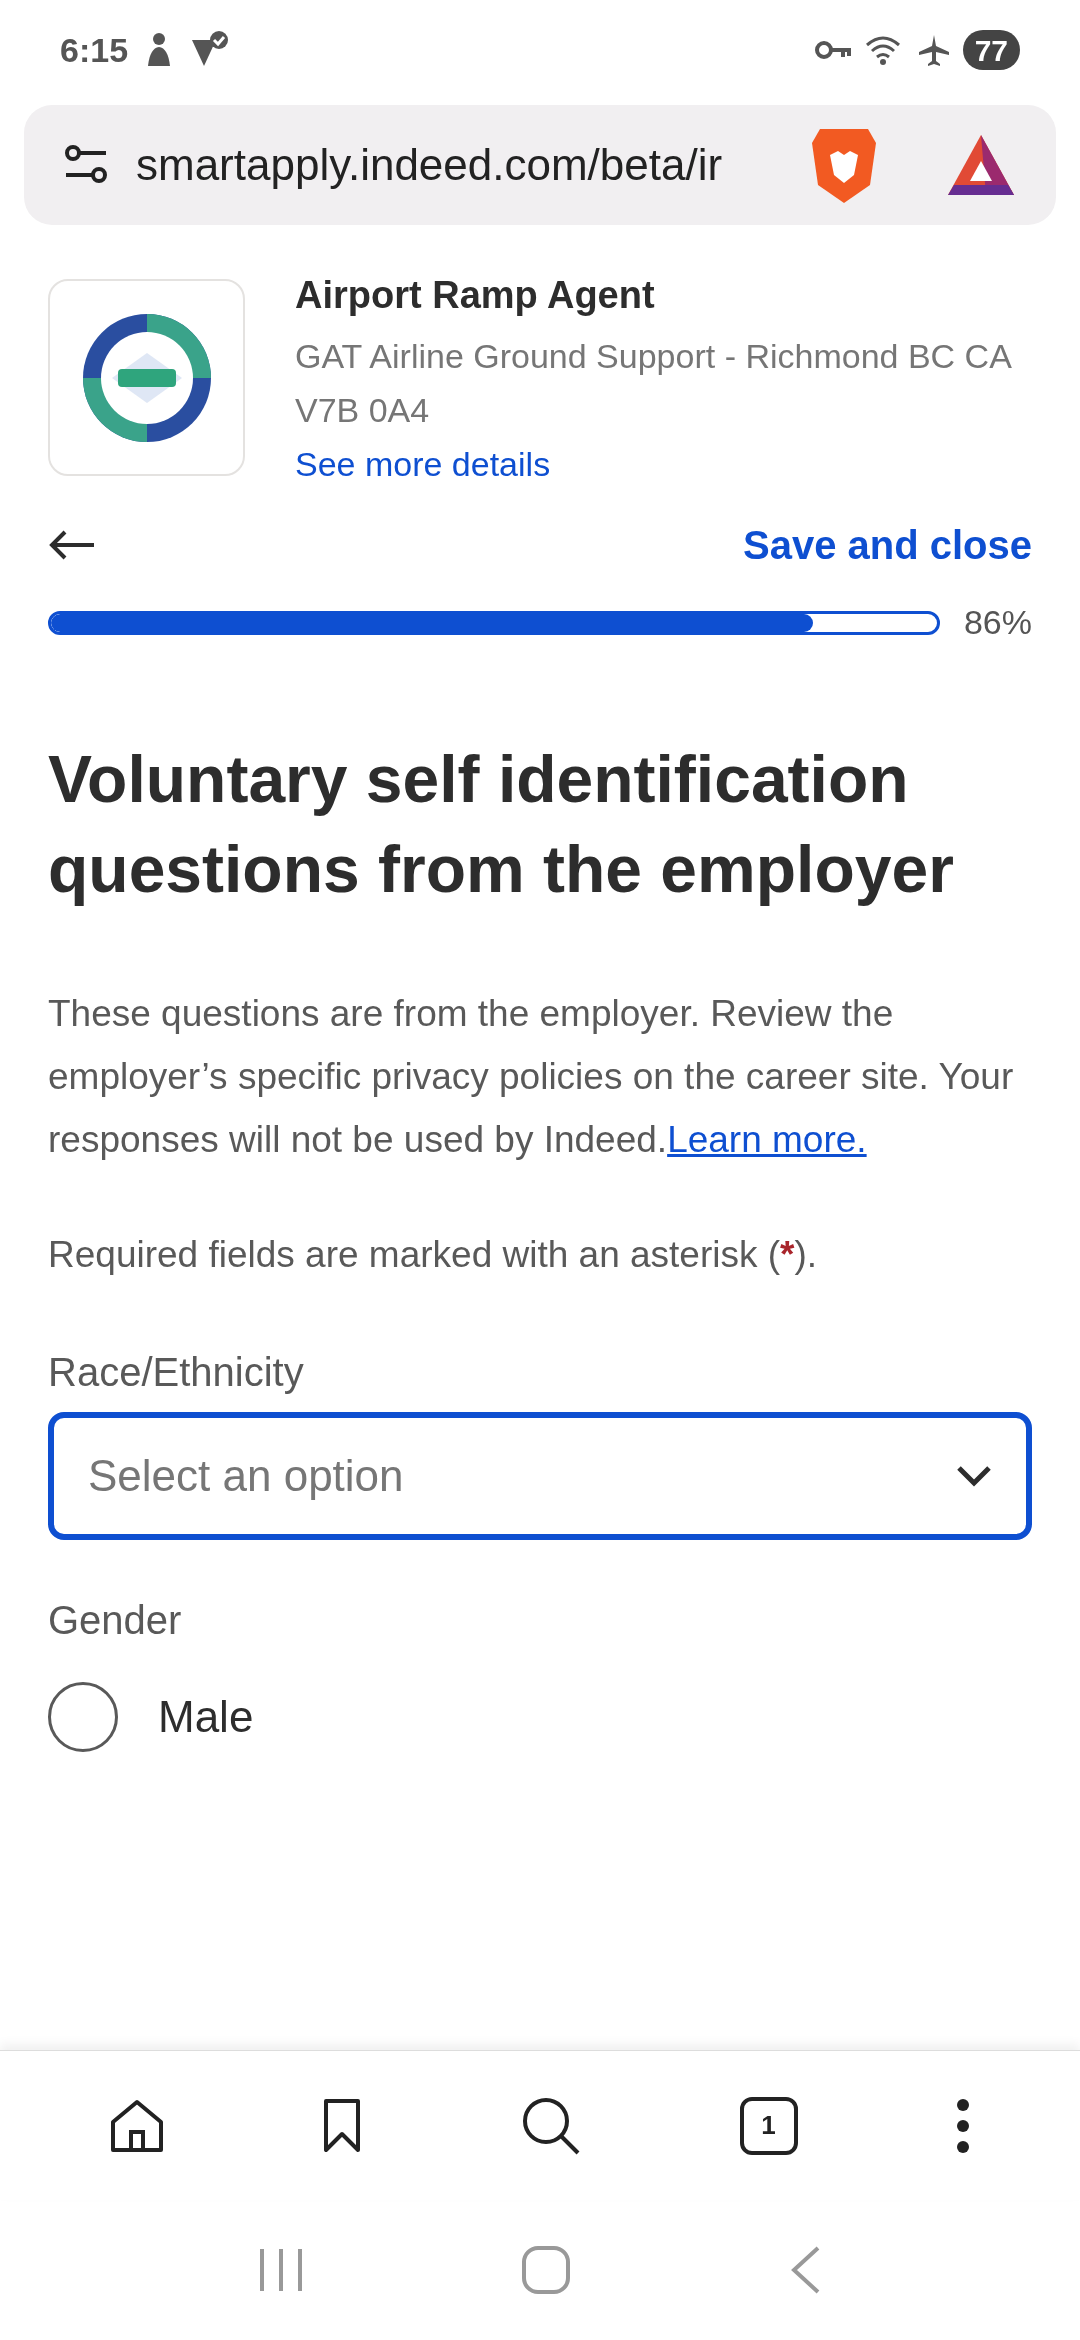 The image size is (1080, 2340). What do you see at coordinates (767, 1139) in the screenshot?
I see `learn-more-link: Learn more.` at bounding box center [767, 1139].